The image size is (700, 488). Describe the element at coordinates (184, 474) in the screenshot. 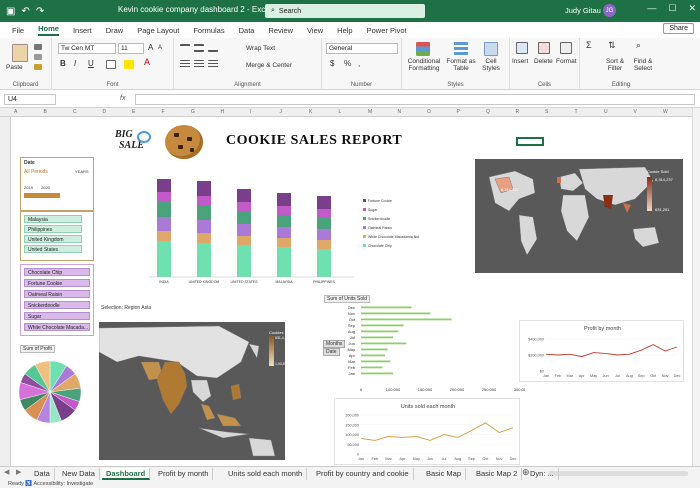

I see `sheet-tab: Profit by month` at that location.